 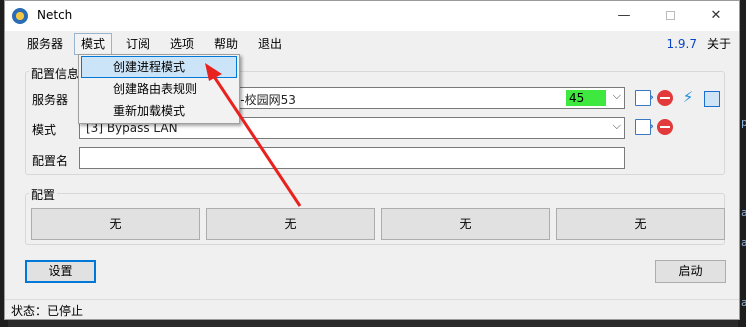 I want to click on start-button: 启动, so click(x=690, y=271).